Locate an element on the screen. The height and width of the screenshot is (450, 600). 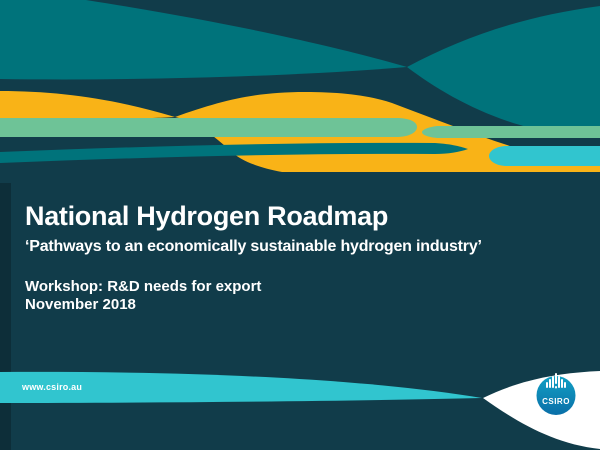
csiro-url: www.csiro.au is located at coordinates (52, 387).